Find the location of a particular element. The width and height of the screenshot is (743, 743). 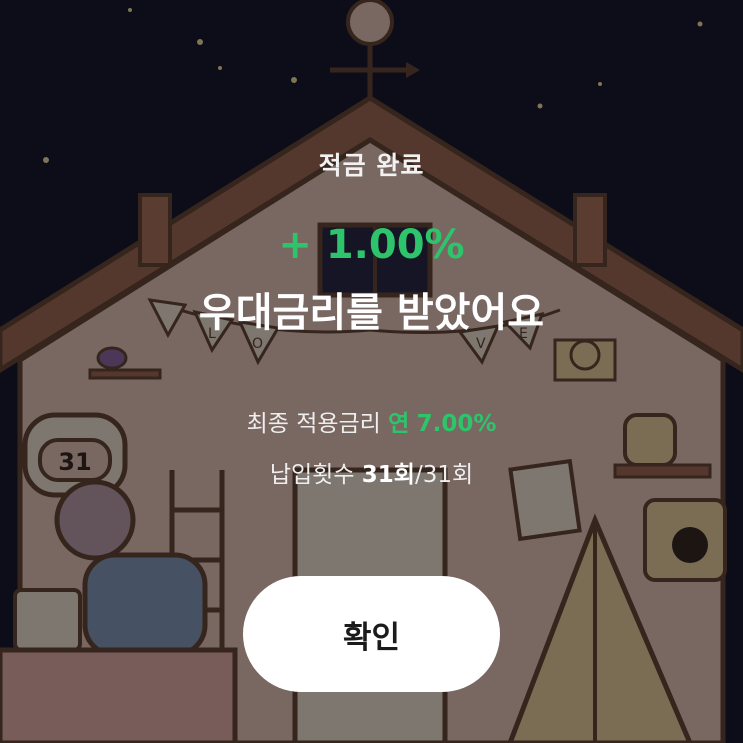

payment-label: 납입횟수 is located at coordinates (312, 475).